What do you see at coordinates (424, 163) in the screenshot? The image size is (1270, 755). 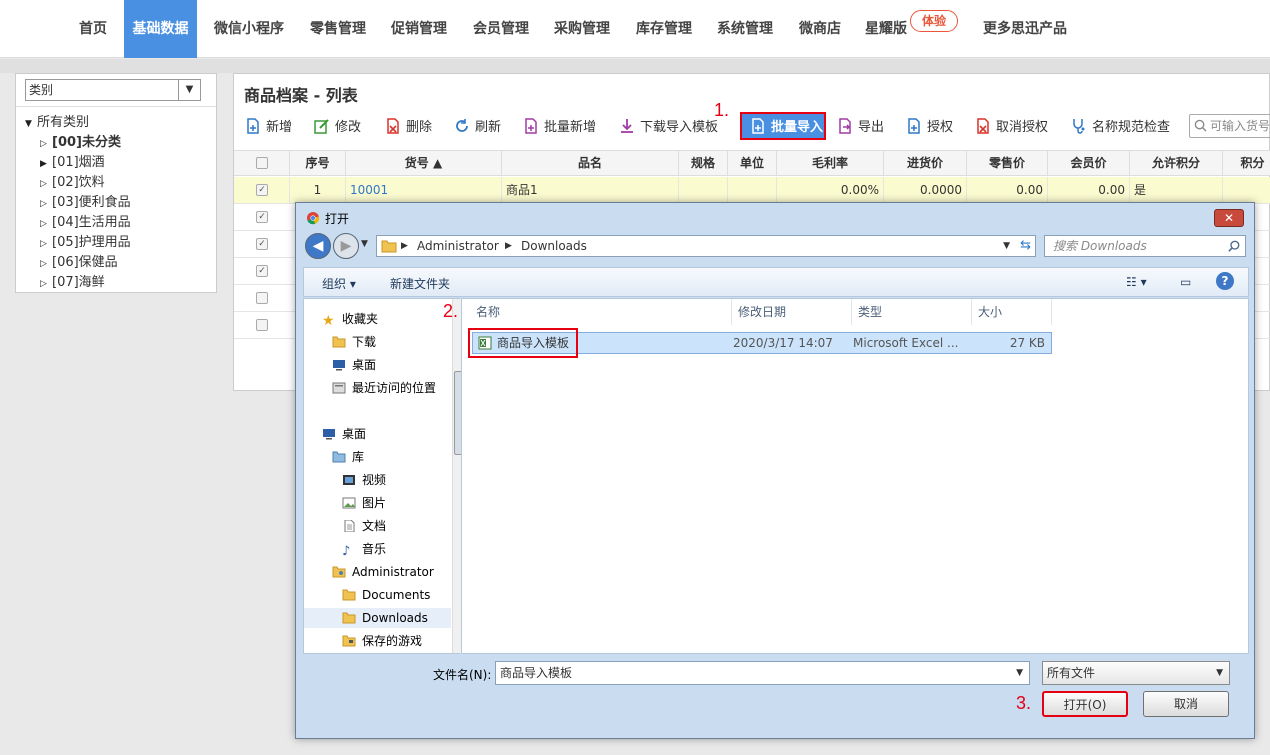 I see `col-code: 货号 ▲` at bounding box center [424, 163].